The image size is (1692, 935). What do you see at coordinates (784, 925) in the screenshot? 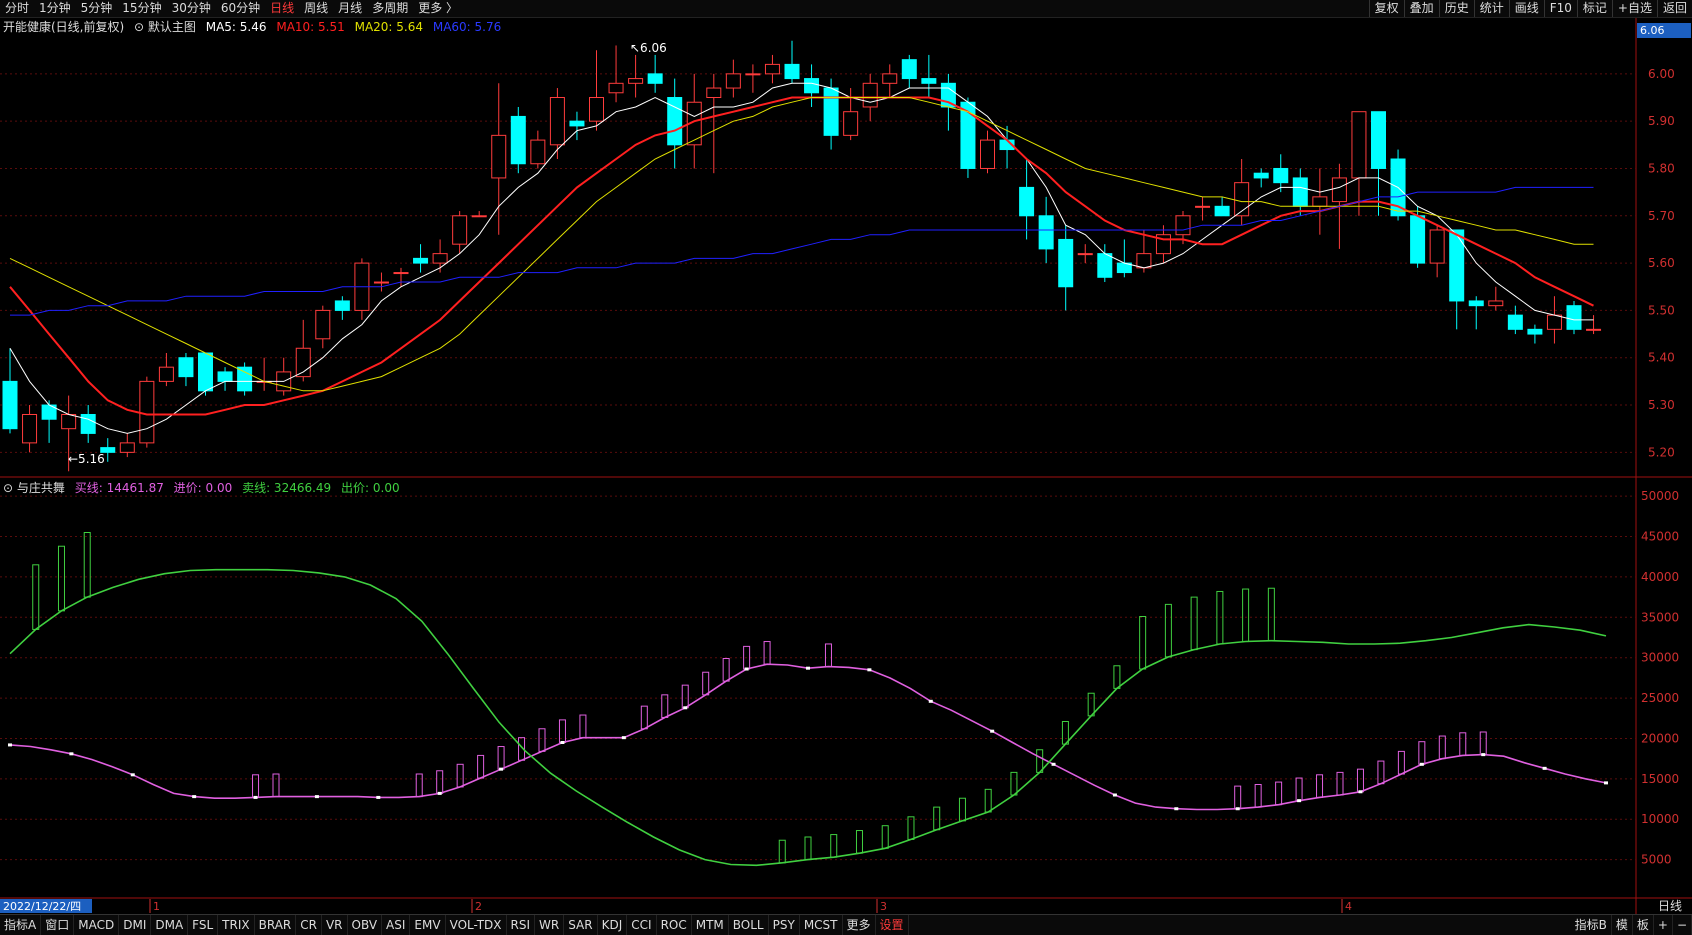
I see `indicator-tab-22: PSY` at bounding box center [784, 925].